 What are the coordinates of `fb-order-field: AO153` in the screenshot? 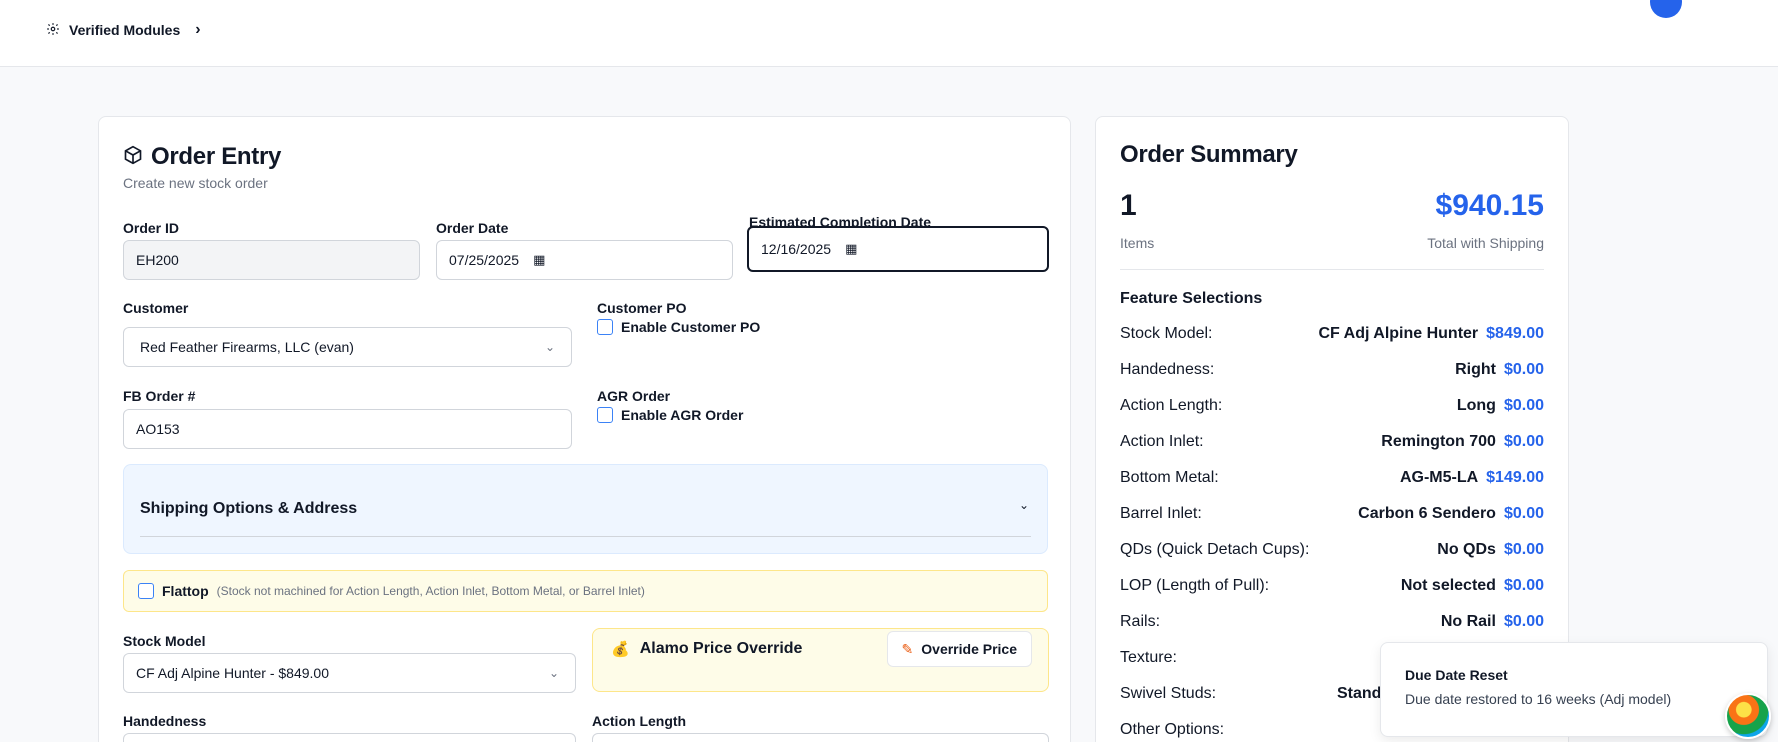 It's located at (347, 429).